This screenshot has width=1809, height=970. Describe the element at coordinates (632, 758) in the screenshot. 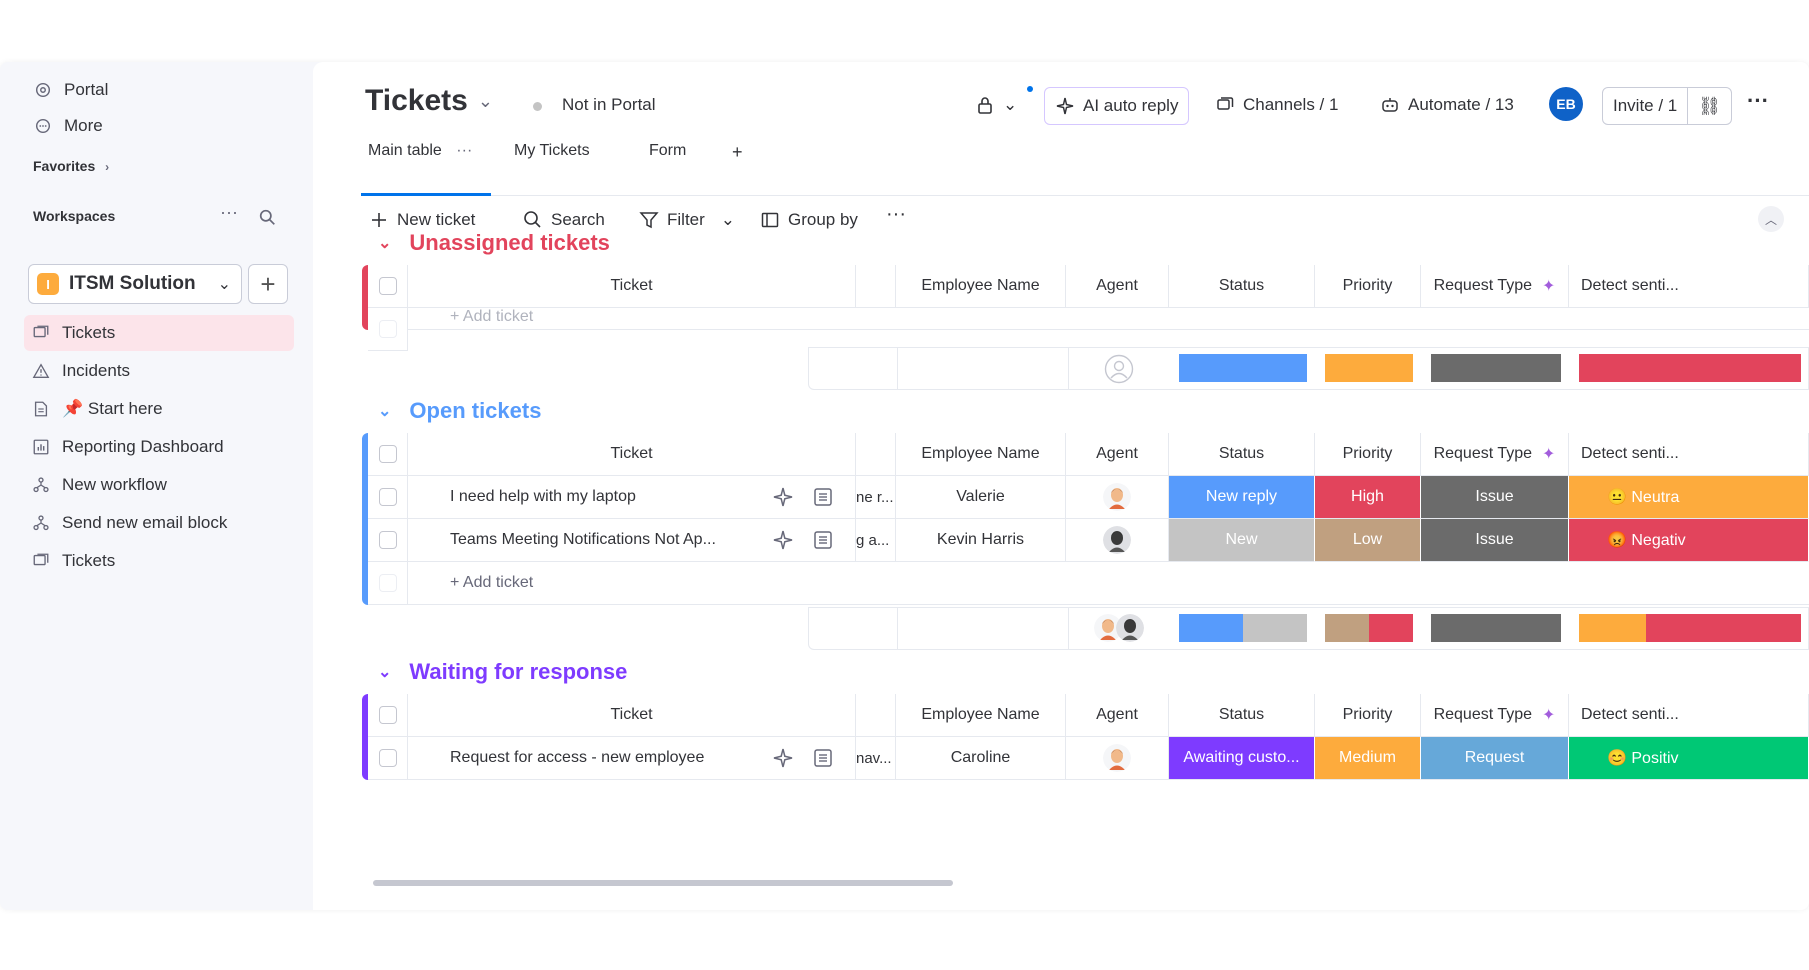

I see `ticket-cell: Request for access - new employee` at that location.